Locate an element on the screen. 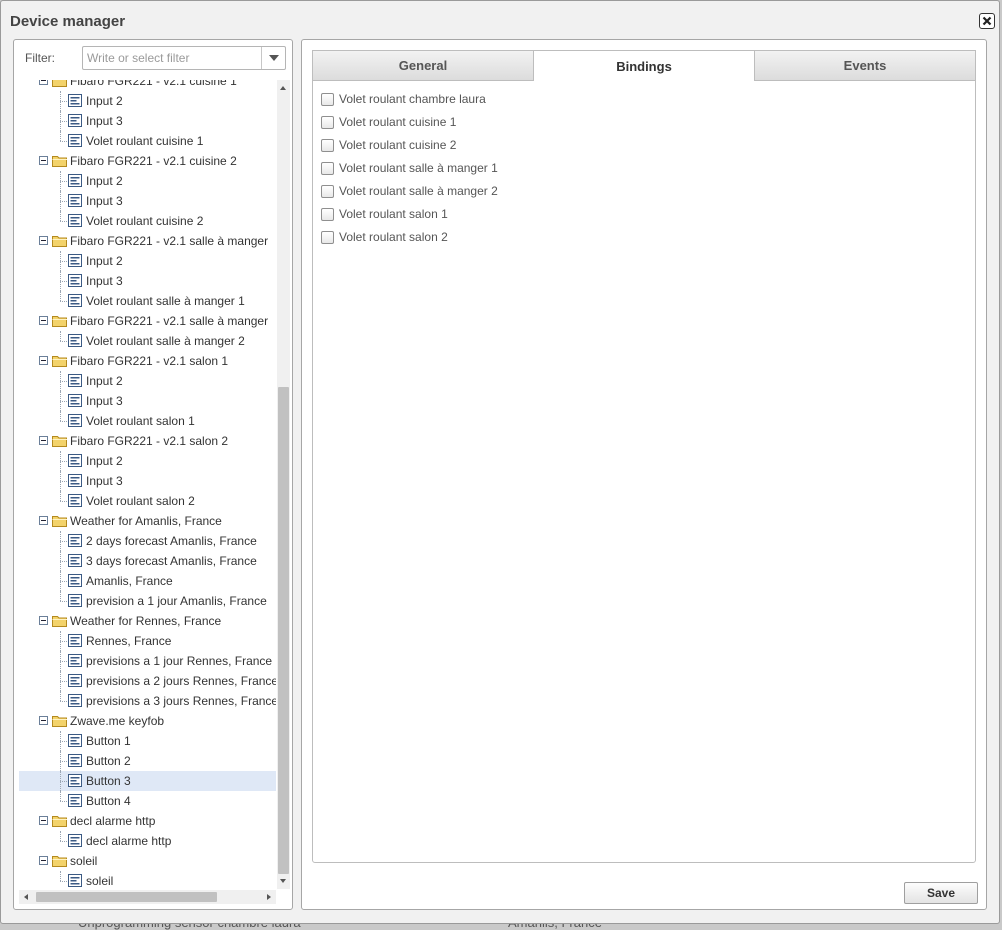 This screenshot has height=930, width=1002. tree-folder-node: Zwave.me keyfob is located at coordinates (147, 721).